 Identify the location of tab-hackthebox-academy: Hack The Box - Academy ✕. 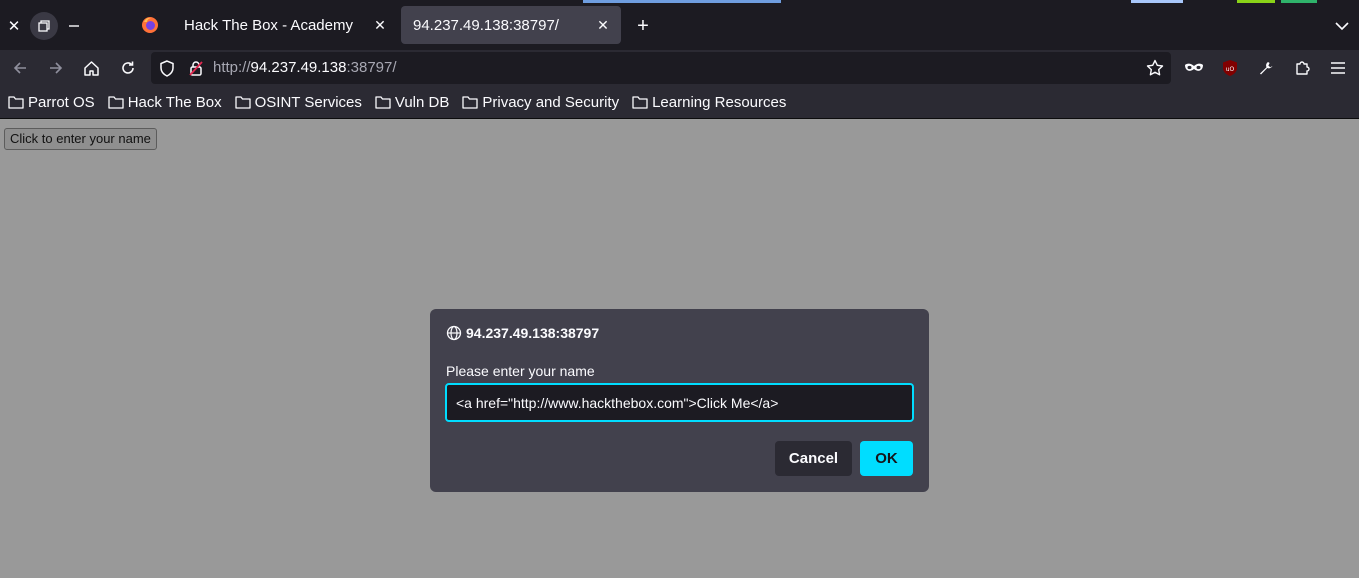
(285, 25).